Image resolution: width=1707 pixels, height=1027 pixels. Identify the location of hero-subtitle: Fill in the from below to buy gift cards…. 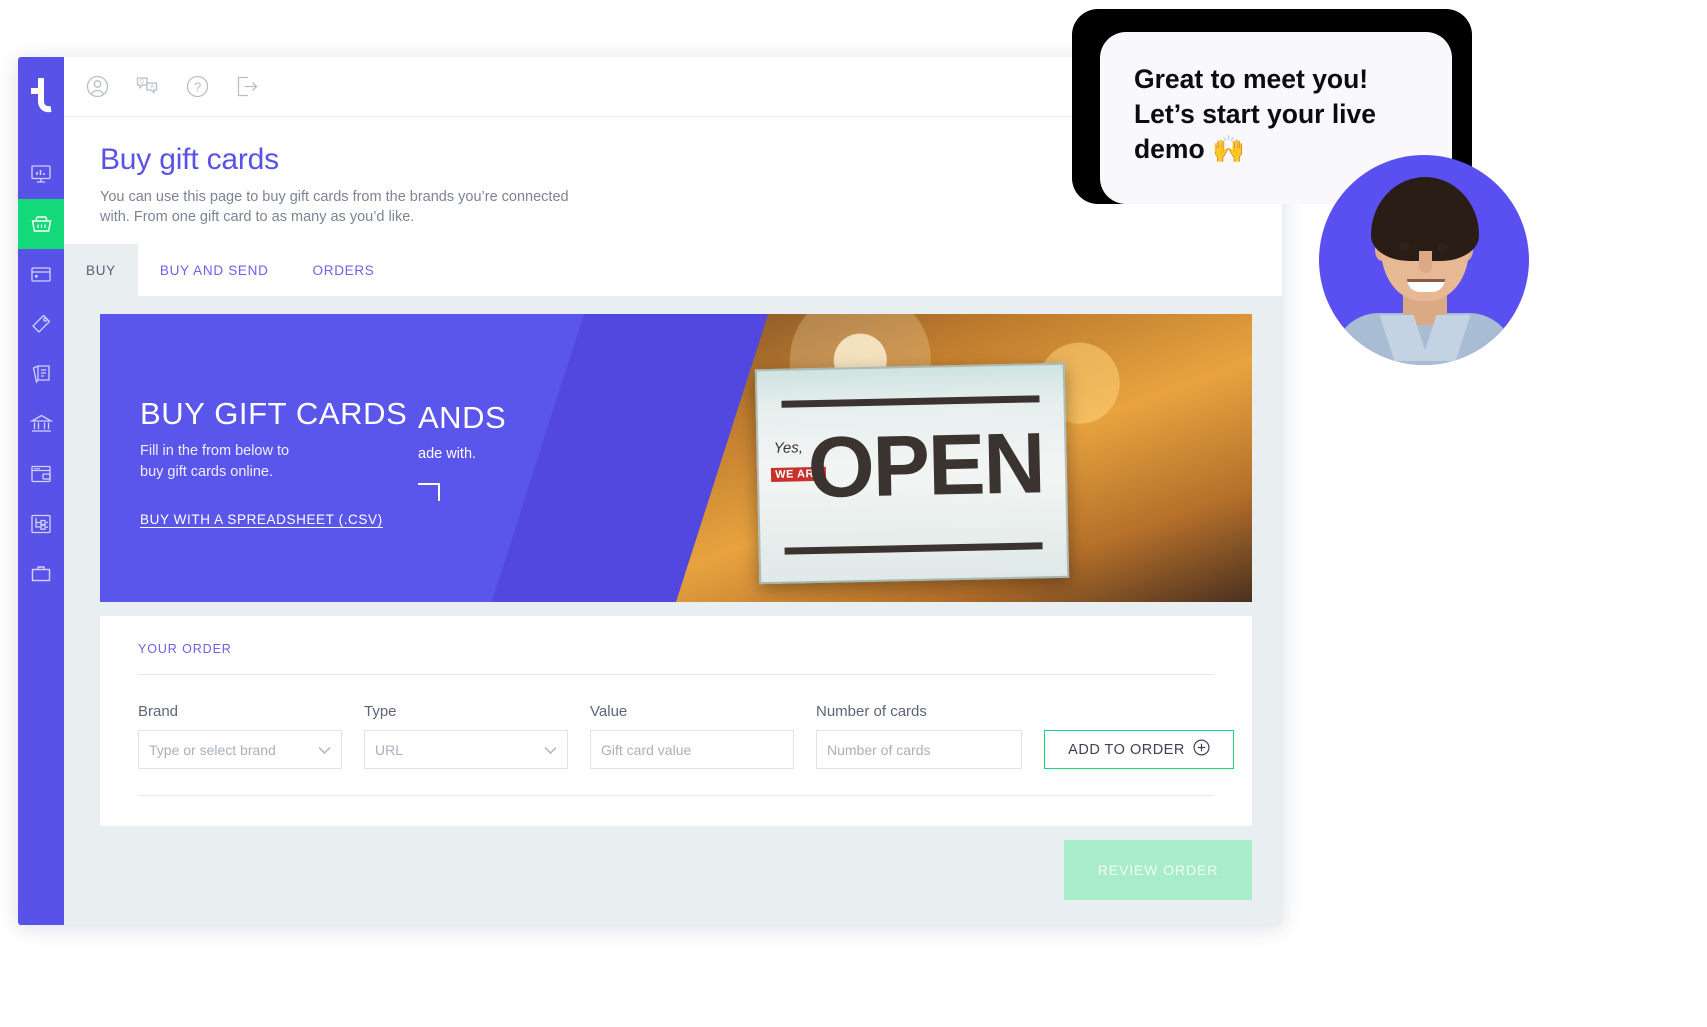
(273, 461).